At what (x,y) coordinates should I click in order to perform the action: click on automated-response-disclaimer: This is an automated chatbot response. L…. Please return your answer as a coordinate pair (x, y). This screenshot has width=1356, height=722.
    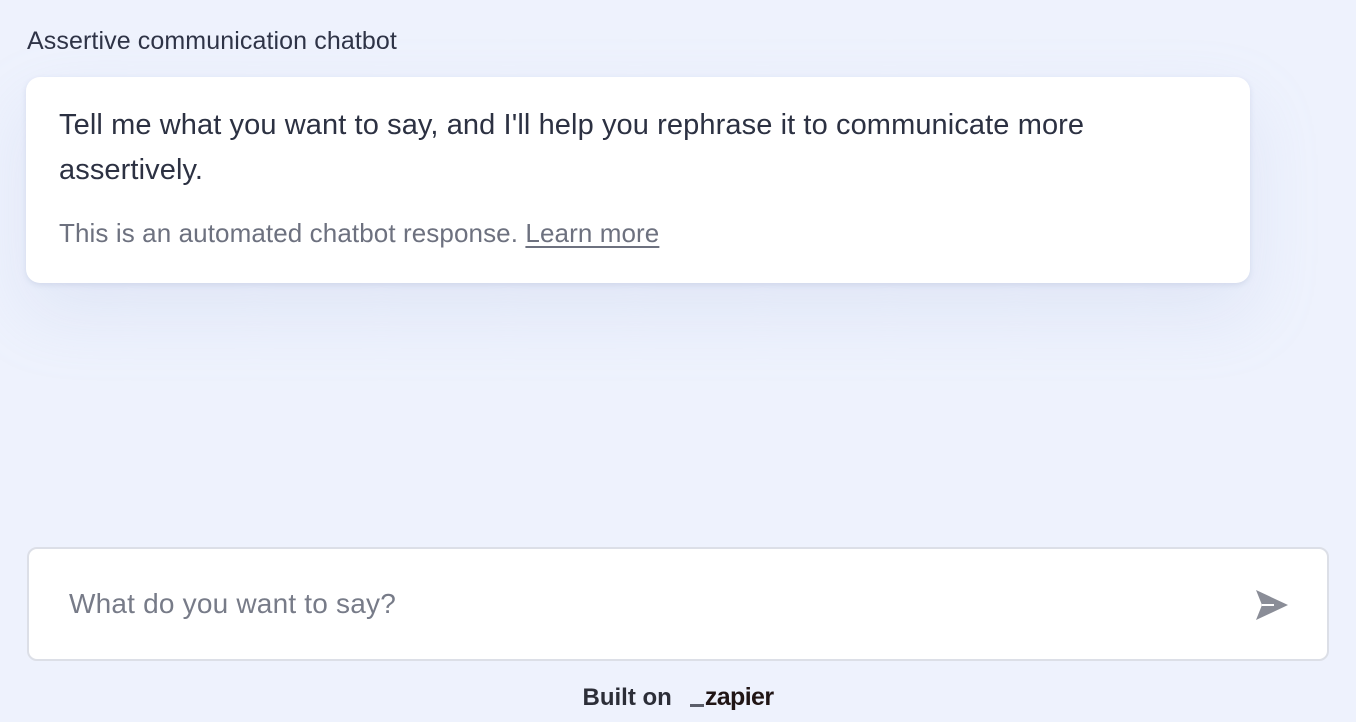
    Looking at the image, I should click on (638, 233).